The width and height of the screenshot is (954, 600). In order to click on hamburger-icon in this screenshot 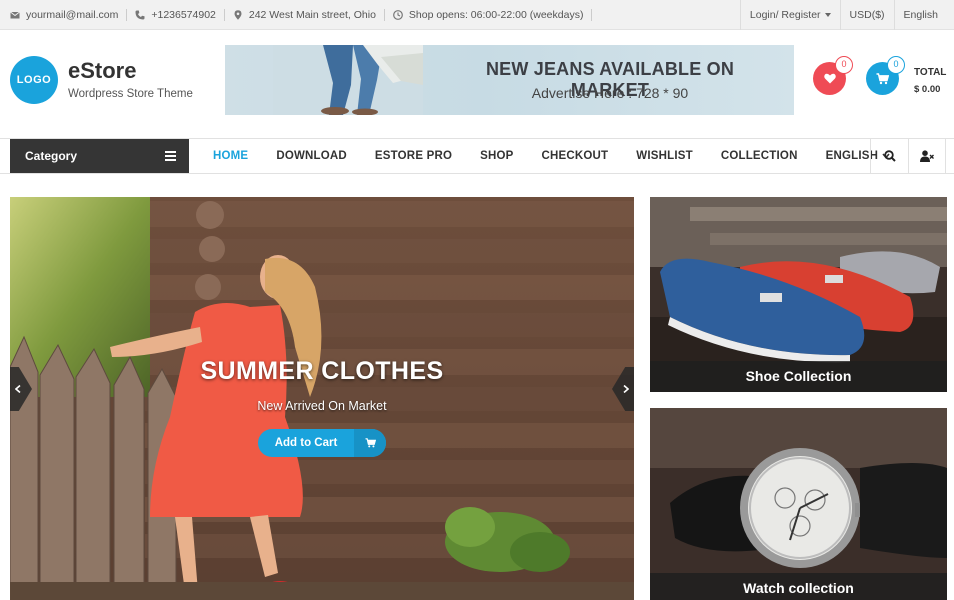, I will do `click(170, 156)`.